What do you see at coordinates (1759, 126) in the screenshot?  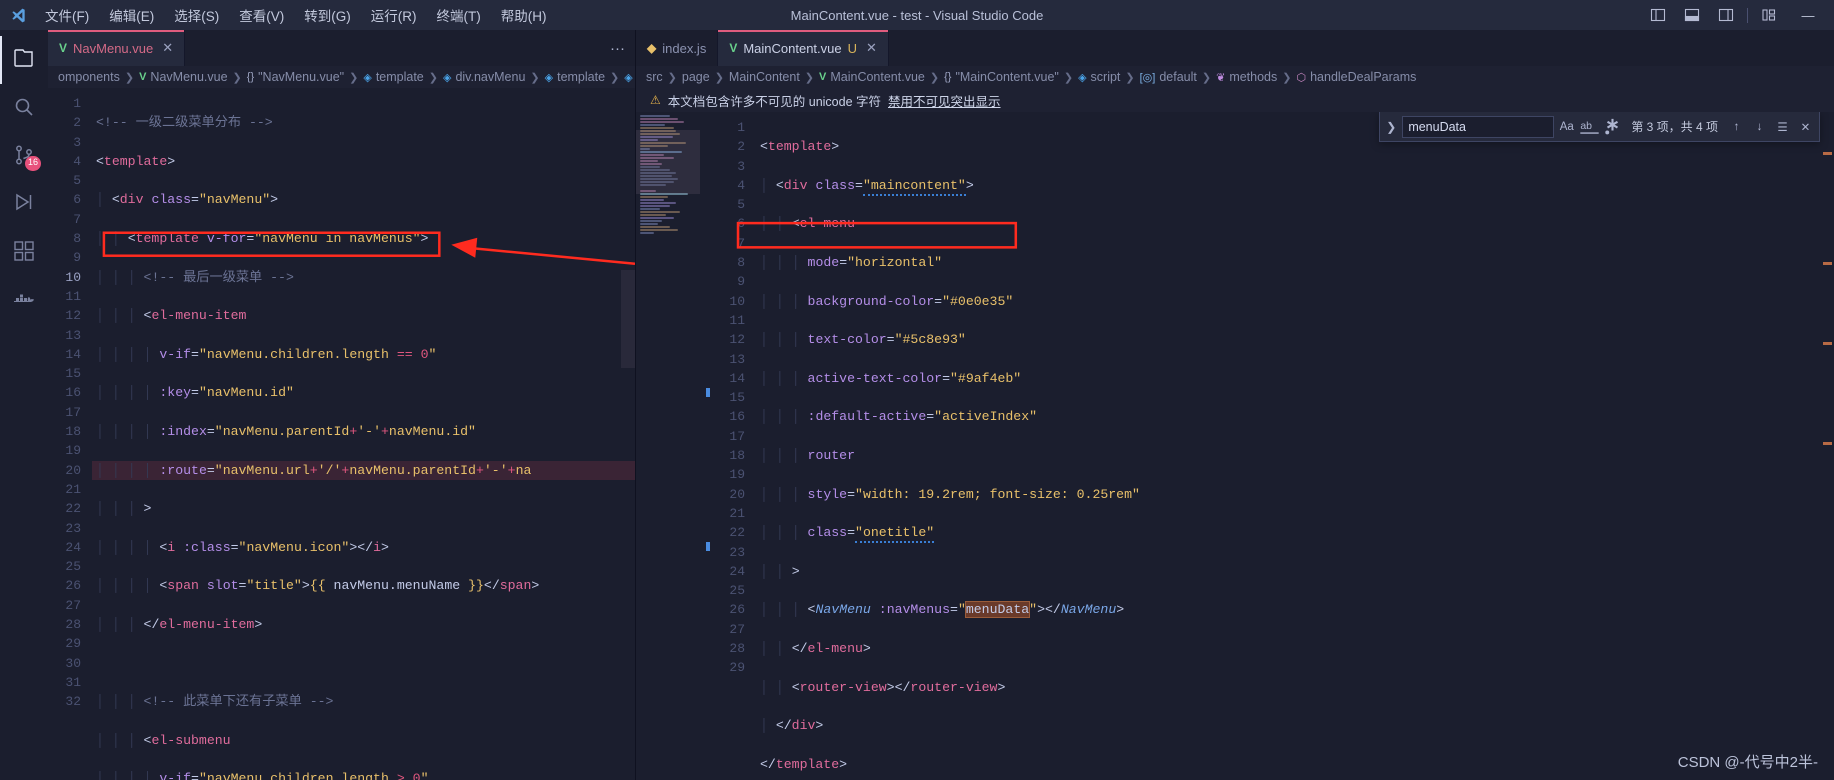 I see `find-next-icon: ↓` at bounding box center [1759, 126].